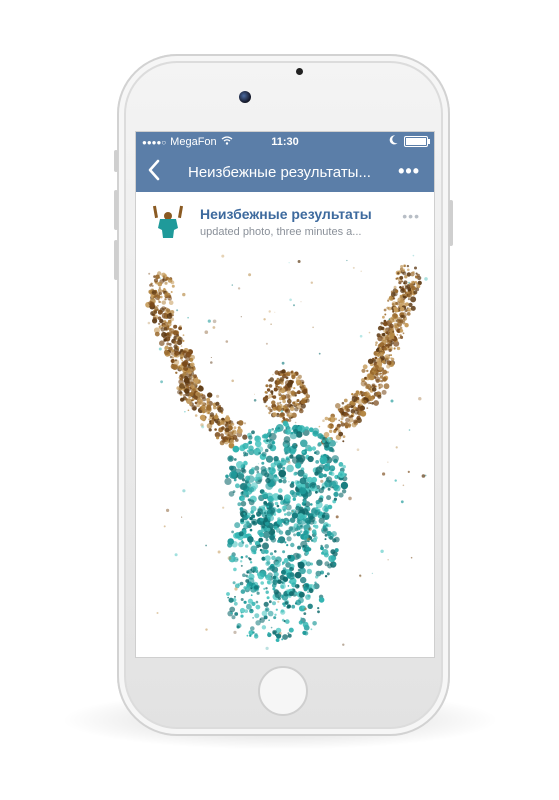 The height and width of the screenshot is (800, 559). What do you see at coordinates (409, 171) in the screenshot?
I see `nav-more-button: •••` at bounding box center [409, 171].